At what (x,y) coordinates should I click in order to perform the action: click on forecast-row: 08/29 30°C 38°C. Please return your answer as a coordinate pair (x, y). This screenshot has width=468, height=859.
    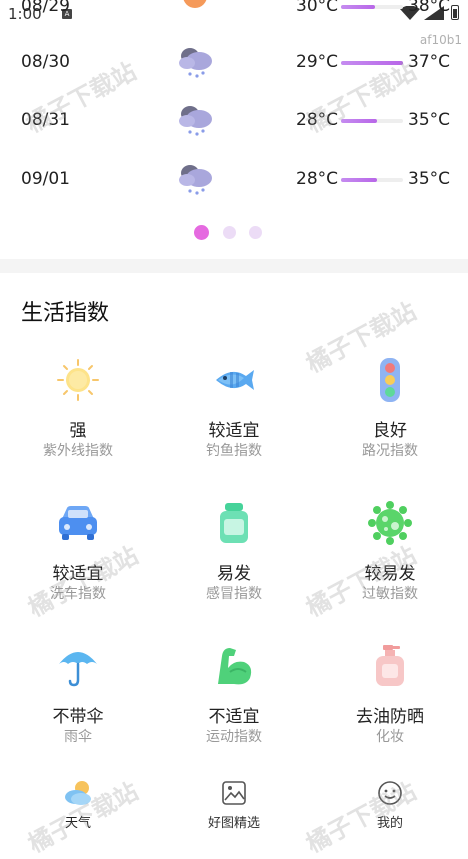
    Looking at the image, I should click on (234, 14).